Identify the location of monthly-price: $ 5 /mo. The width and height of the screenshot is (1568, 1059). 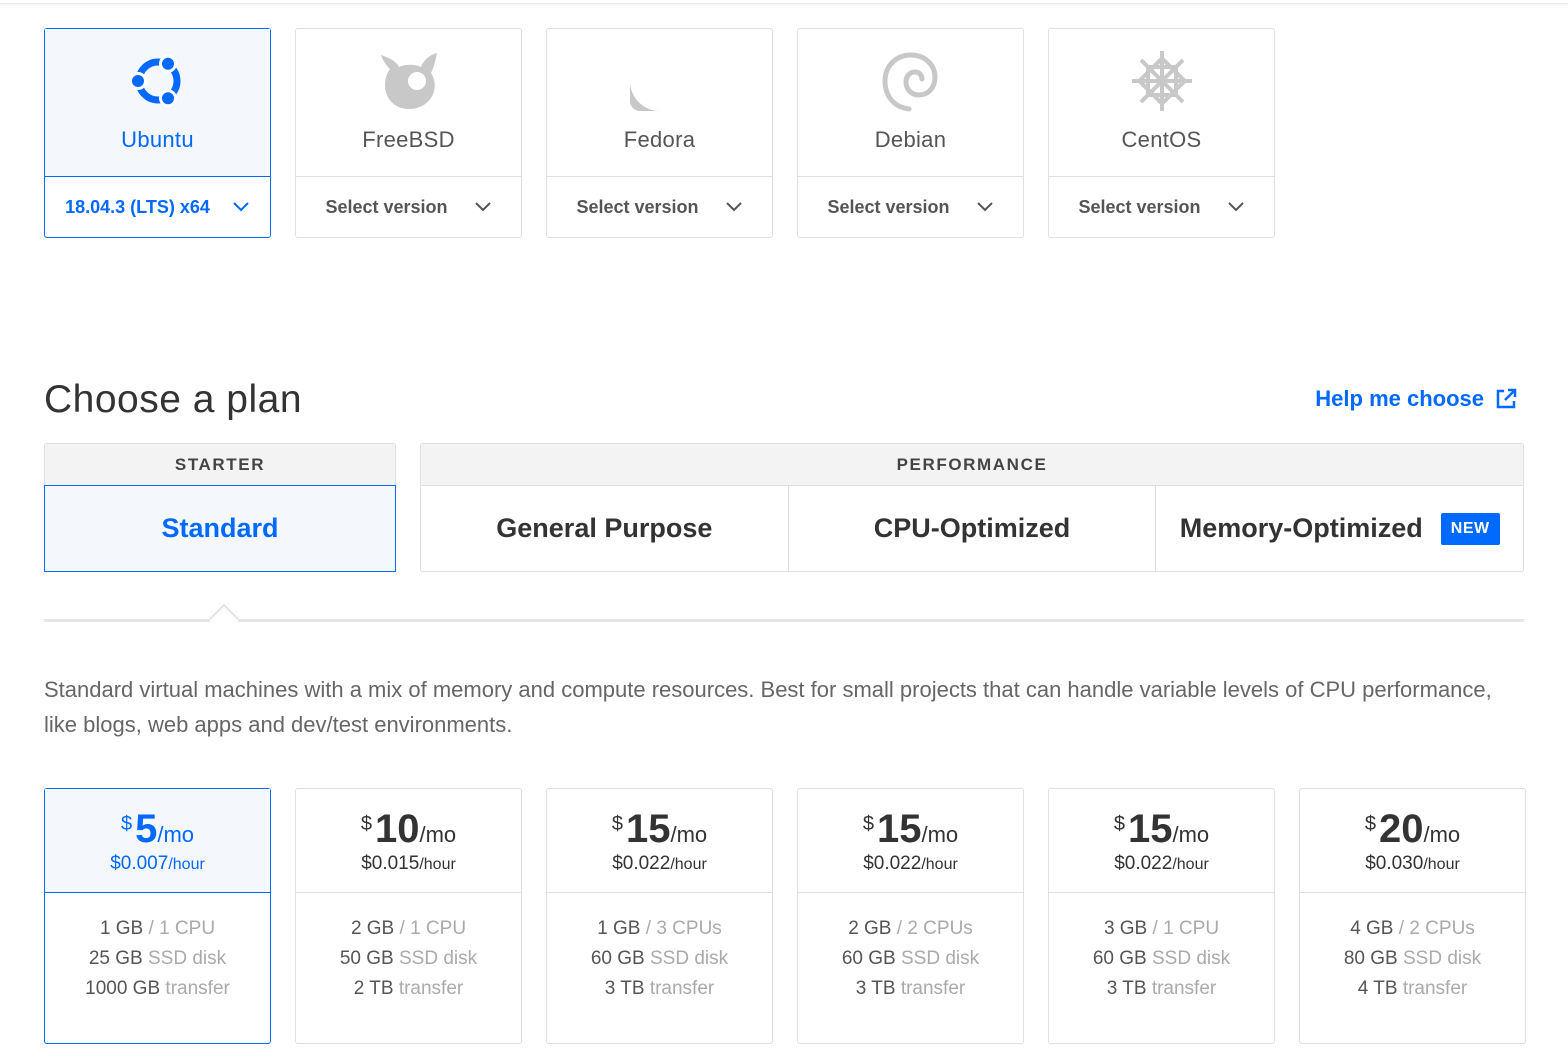
(157, 829).